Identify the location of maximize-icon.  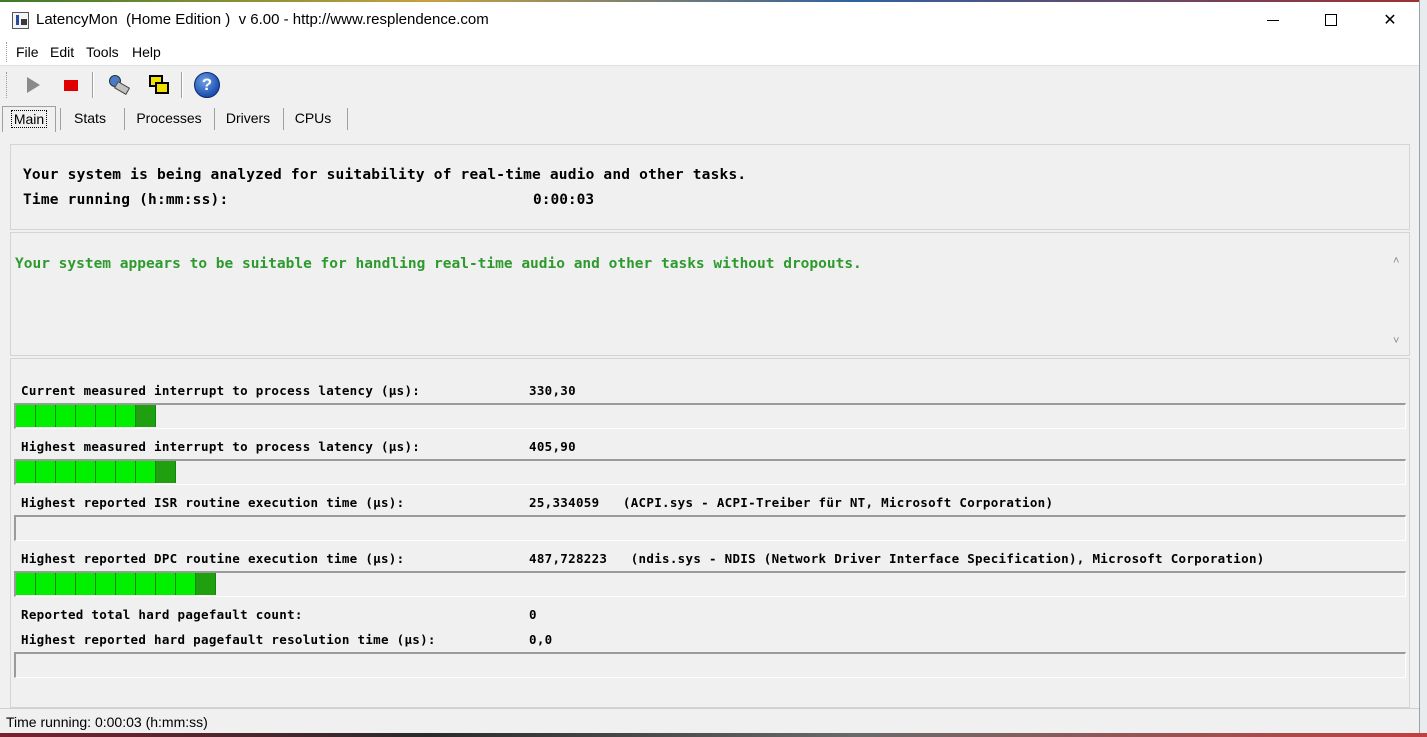
(1331, 20).